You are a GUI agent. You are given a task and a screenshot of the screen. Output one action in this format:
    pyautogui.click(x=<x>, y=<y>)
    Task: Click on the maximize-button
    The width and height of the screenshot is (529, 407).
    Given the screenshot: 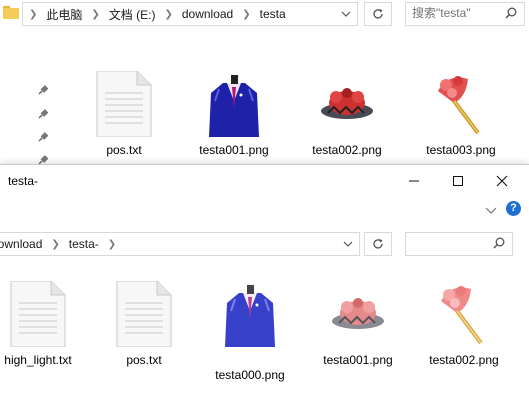 What is the action you would take?
    pyautogui.click(x=458, y=181)
    